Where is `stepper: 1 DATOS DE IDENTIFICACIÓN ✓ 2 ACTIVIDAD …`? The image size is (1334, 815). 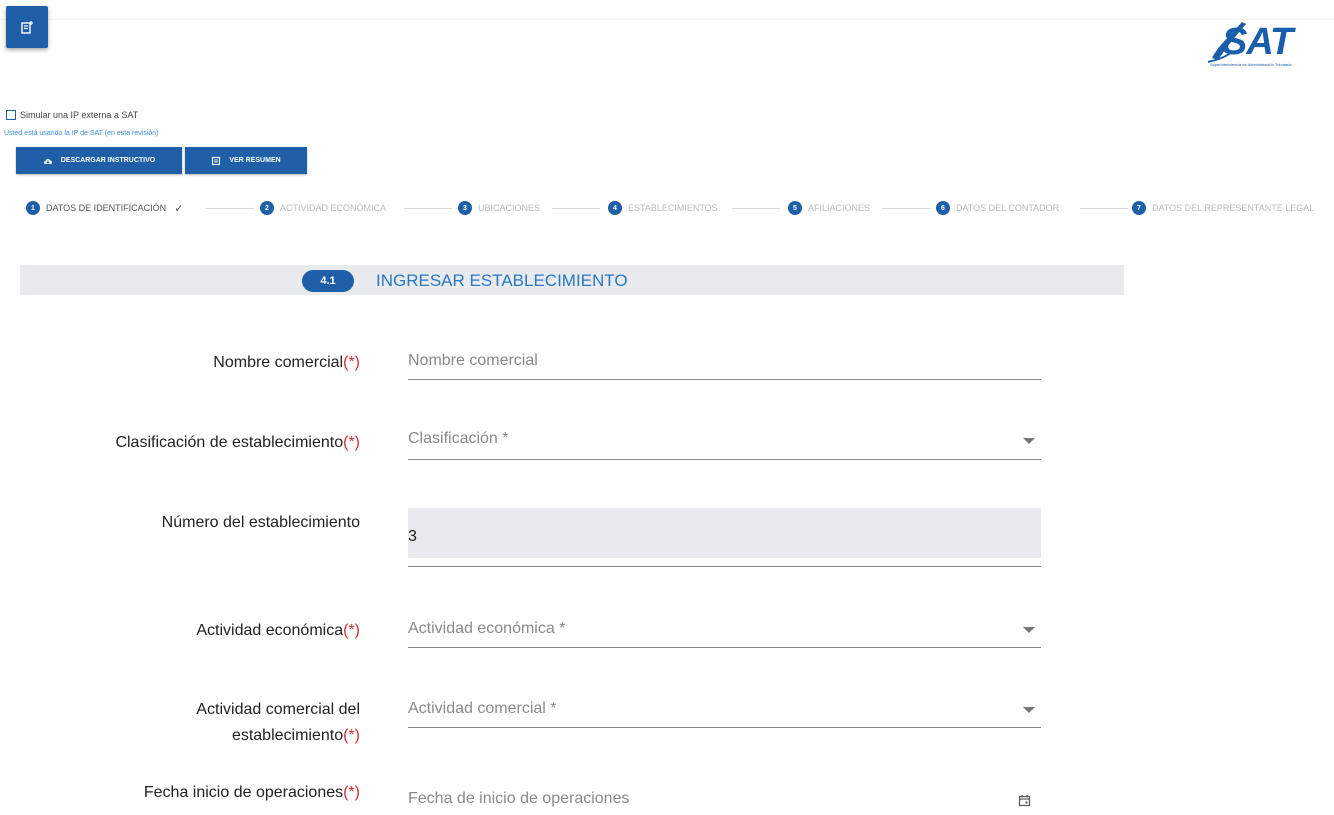 stepper: 1 DATOS DE IDENTIFICACIÓN ✓ 2 ACTIVIDAD … is located at coordinates (667, 208).